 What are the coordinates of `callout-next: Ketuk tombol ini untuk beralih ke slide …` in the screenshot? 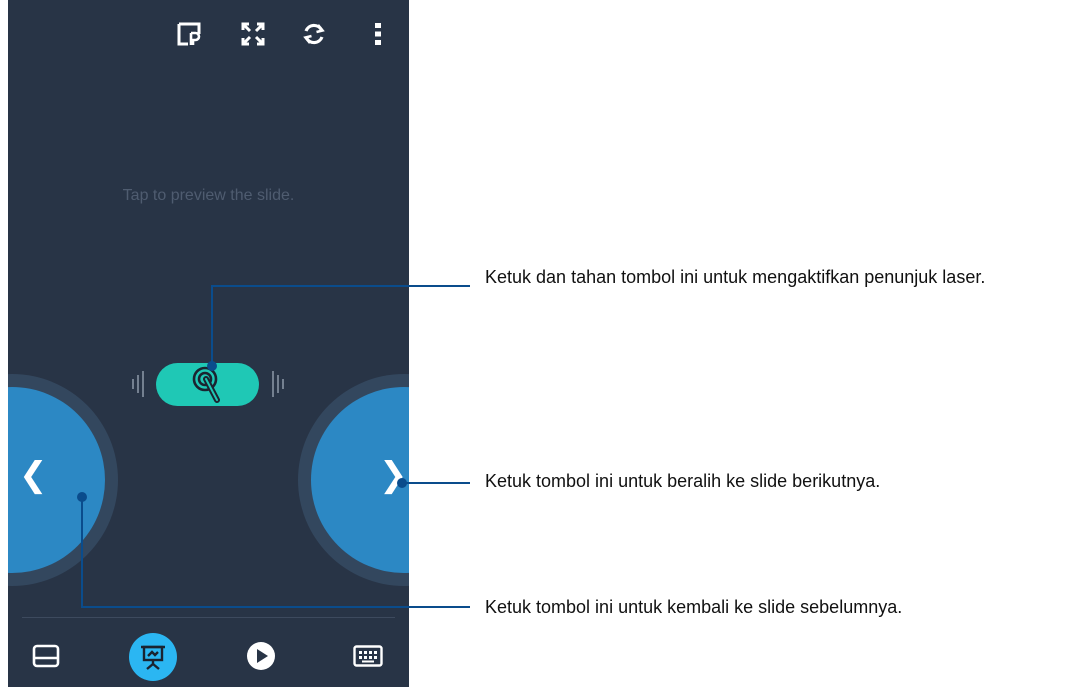 It's located at (683, 481).